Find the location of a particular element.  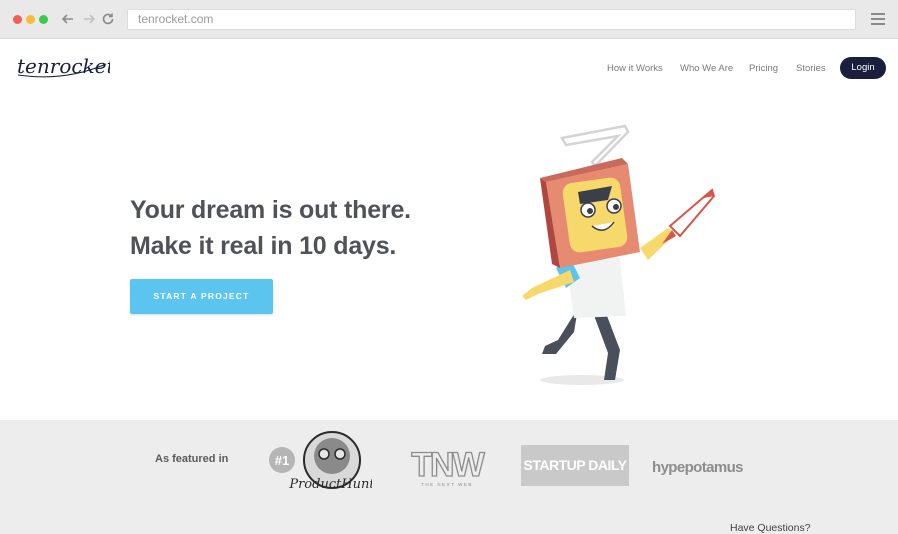

nav-stories: Stories is located at coordinates (811, 68).